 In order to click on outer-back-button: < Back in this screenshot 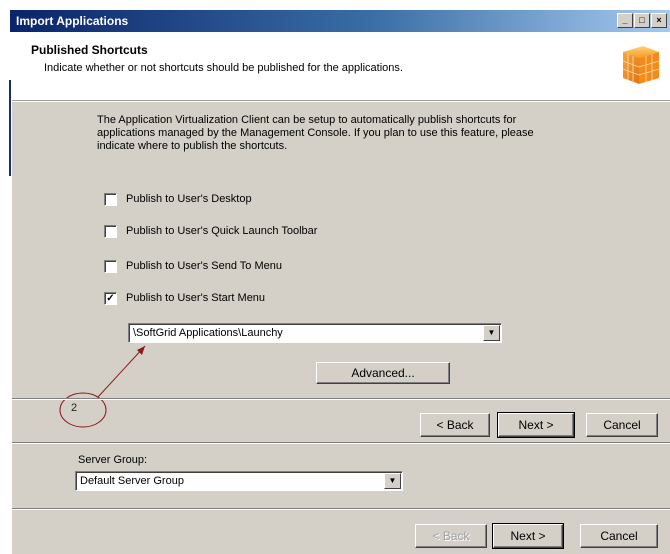, I will do `click(451, 536)`.